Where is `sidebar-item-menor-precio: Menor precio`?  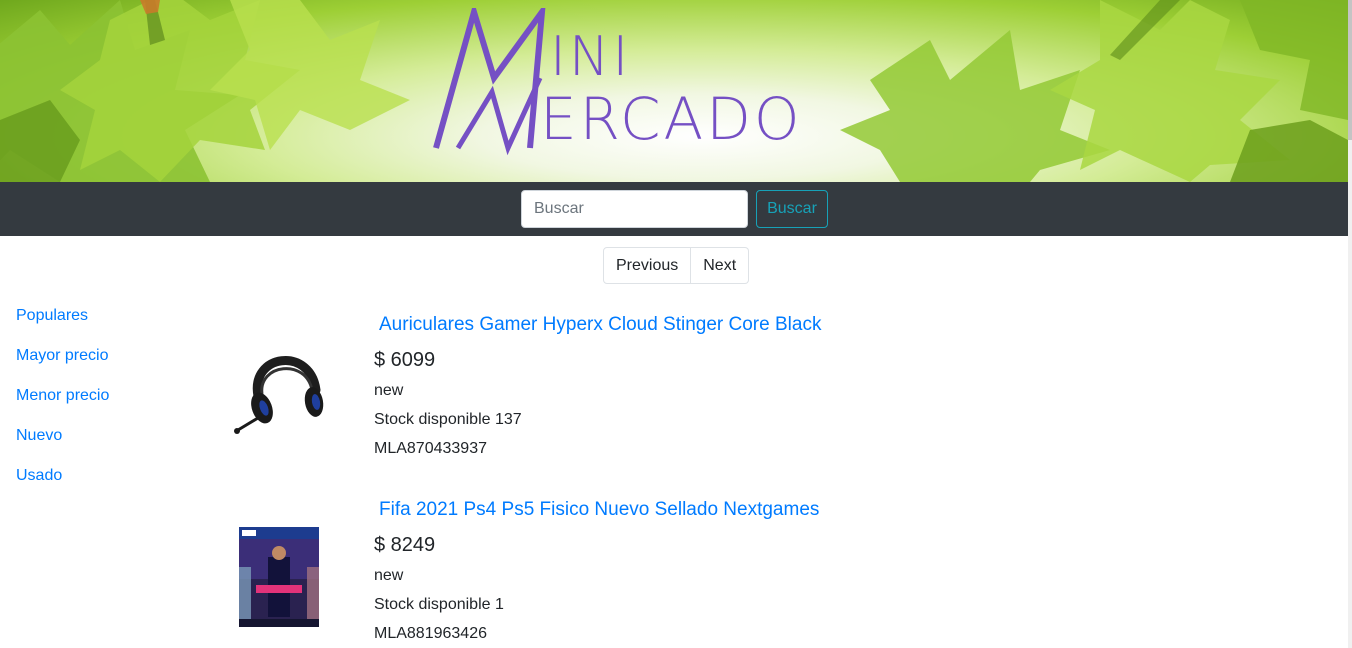
sidebar-item-menor-precio: Menor precio is located at coordinates (62, 404).